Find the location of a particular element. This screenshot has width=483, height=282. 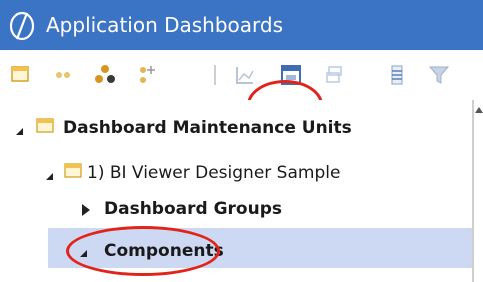

window-title: Application Dashboards is located at coordinates (165, 25).